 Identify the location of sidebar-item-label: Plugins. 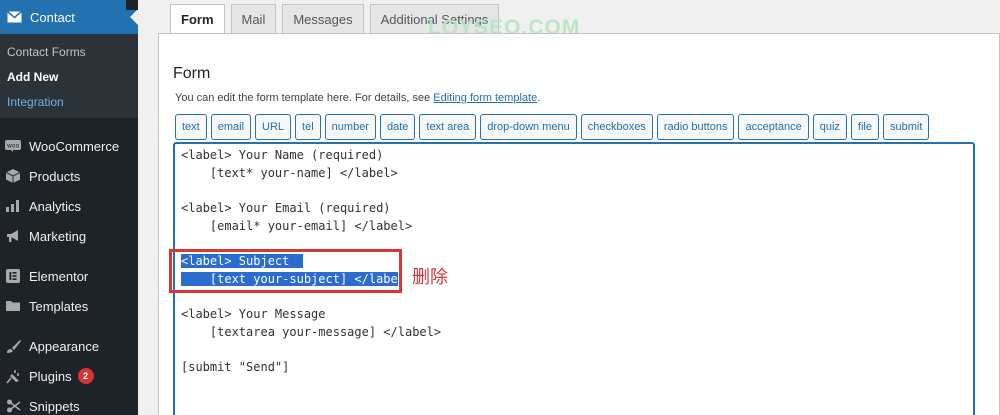
(50, 376).